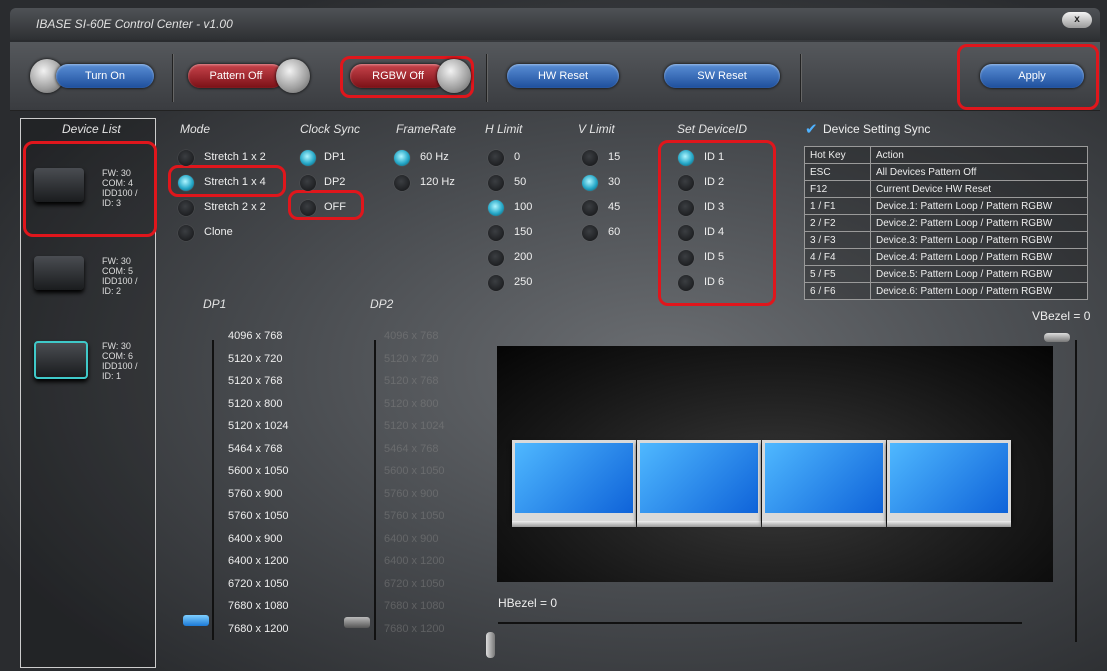 The height and width of the screenshot is (671, 1107). Describe the element at coordinates (614, 232) in the screenshot. I see `v-limit-label: 60` at that location.